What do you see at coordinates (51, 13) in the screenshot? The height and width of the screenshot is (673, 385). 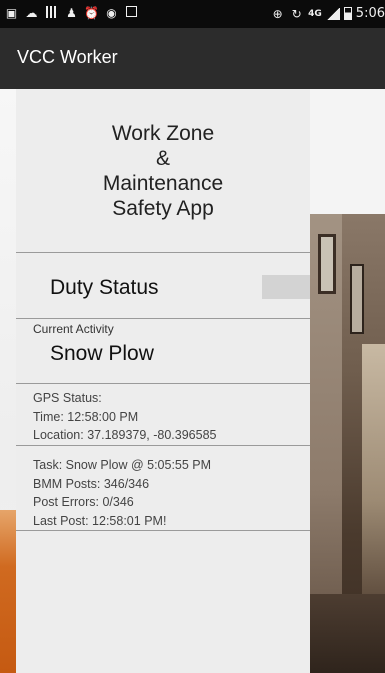 I see `barcode-icon` at bounding box center [51, 13].